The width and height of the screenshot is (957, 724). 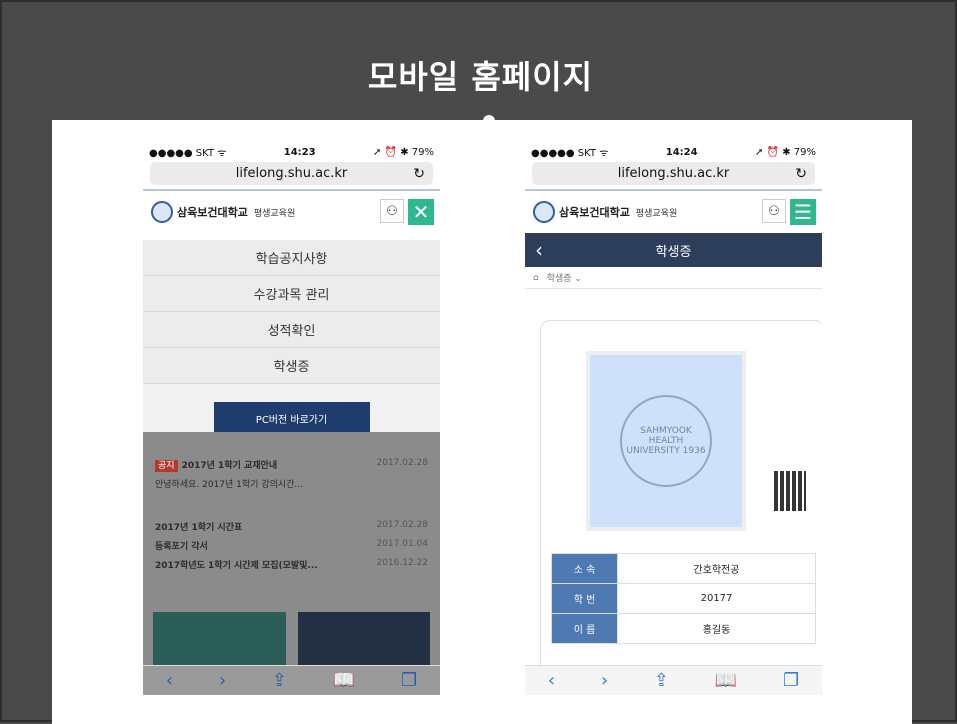 I want to click on table-row: 이 름 홍길동, so click(x=683, y=628).